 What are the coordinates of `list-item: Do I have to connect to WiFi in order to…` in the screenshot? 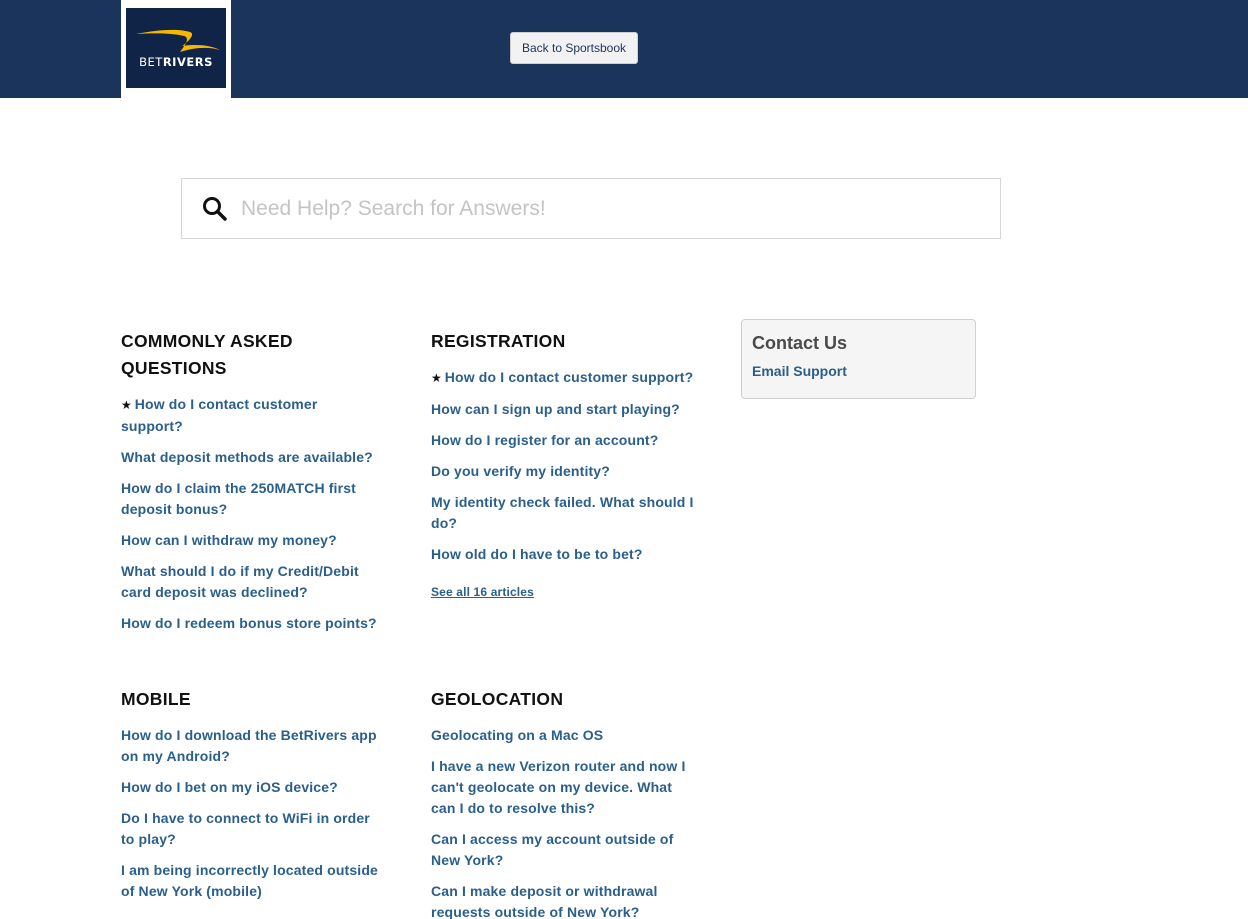 It's located at (252, 829).